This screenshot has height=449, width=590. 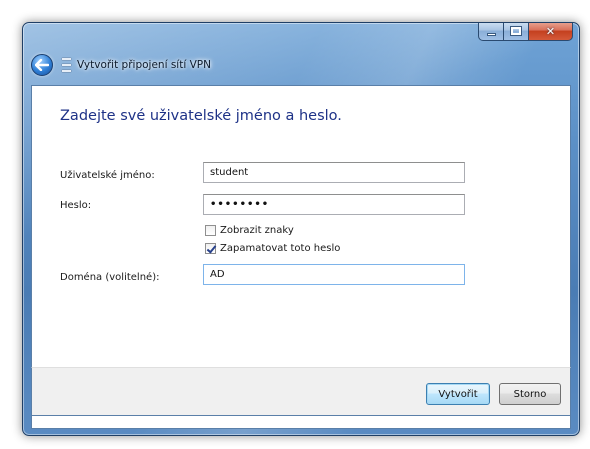 I want to click on back-arrow-icon, so click(x=42, y=65).